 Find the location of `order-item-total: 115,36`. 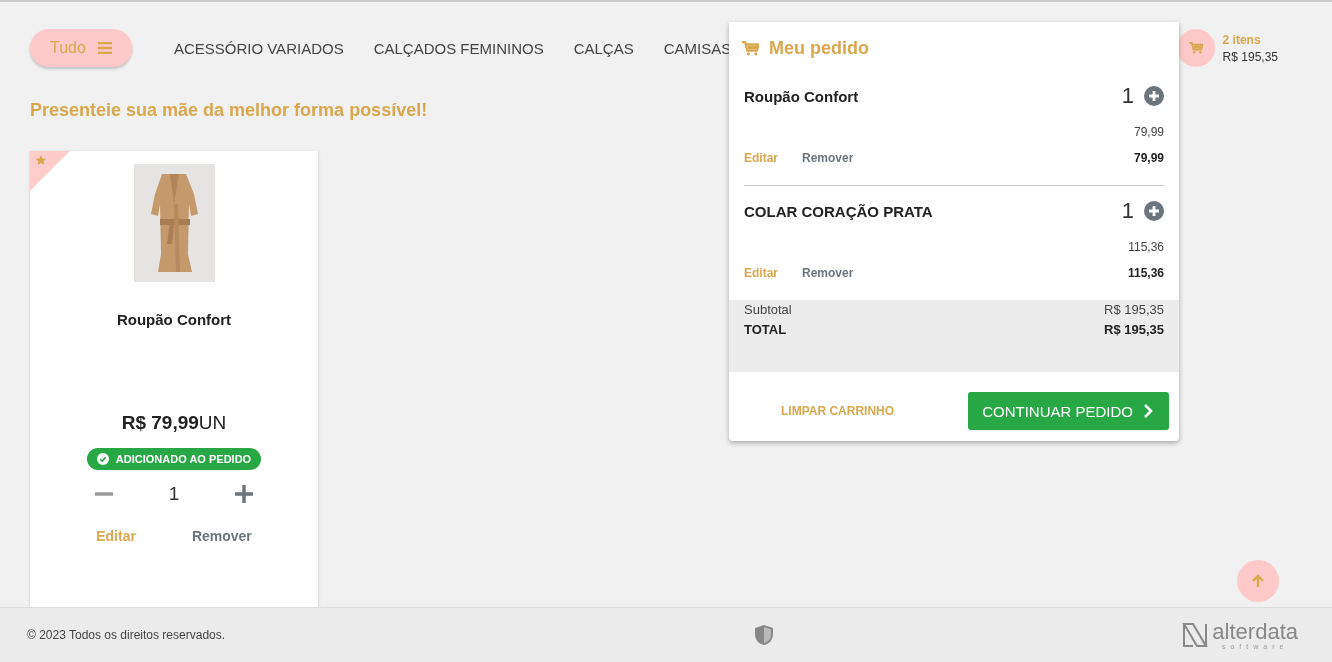

order-item-total: 115,36 is located at coordinates (1145, 273).